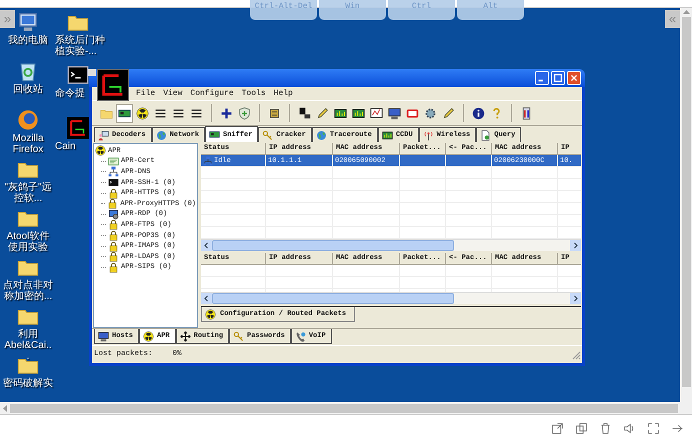 The width and height of the screenshot is (692, 442). Describe the element at coordinates (542, 78) in the screenshot. I see `minimize-button` at that location.